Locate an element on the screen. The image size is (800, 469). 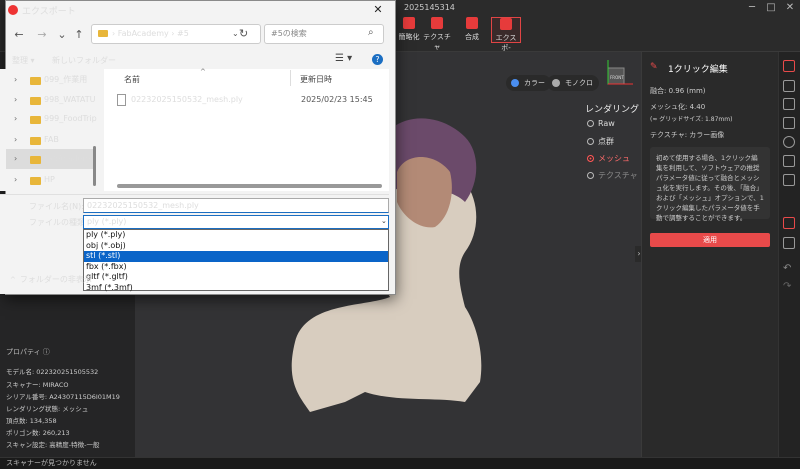
view-options-button: ☰ ▾ is located at coordinates (343, 58).